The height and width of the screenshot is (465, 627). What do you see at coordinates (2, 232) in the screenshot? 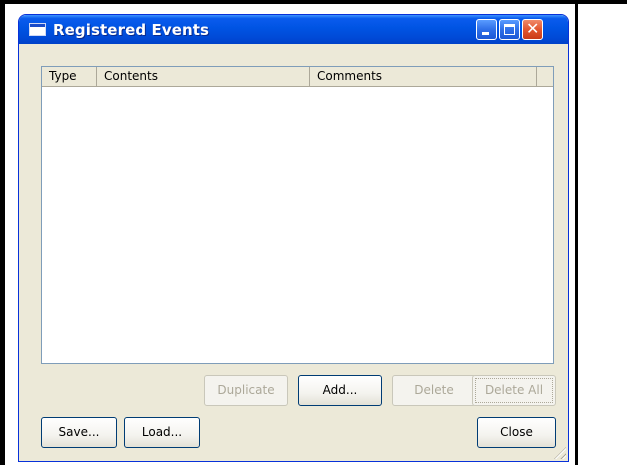
I see `frame-left-border` at bounding box center [2, 232].